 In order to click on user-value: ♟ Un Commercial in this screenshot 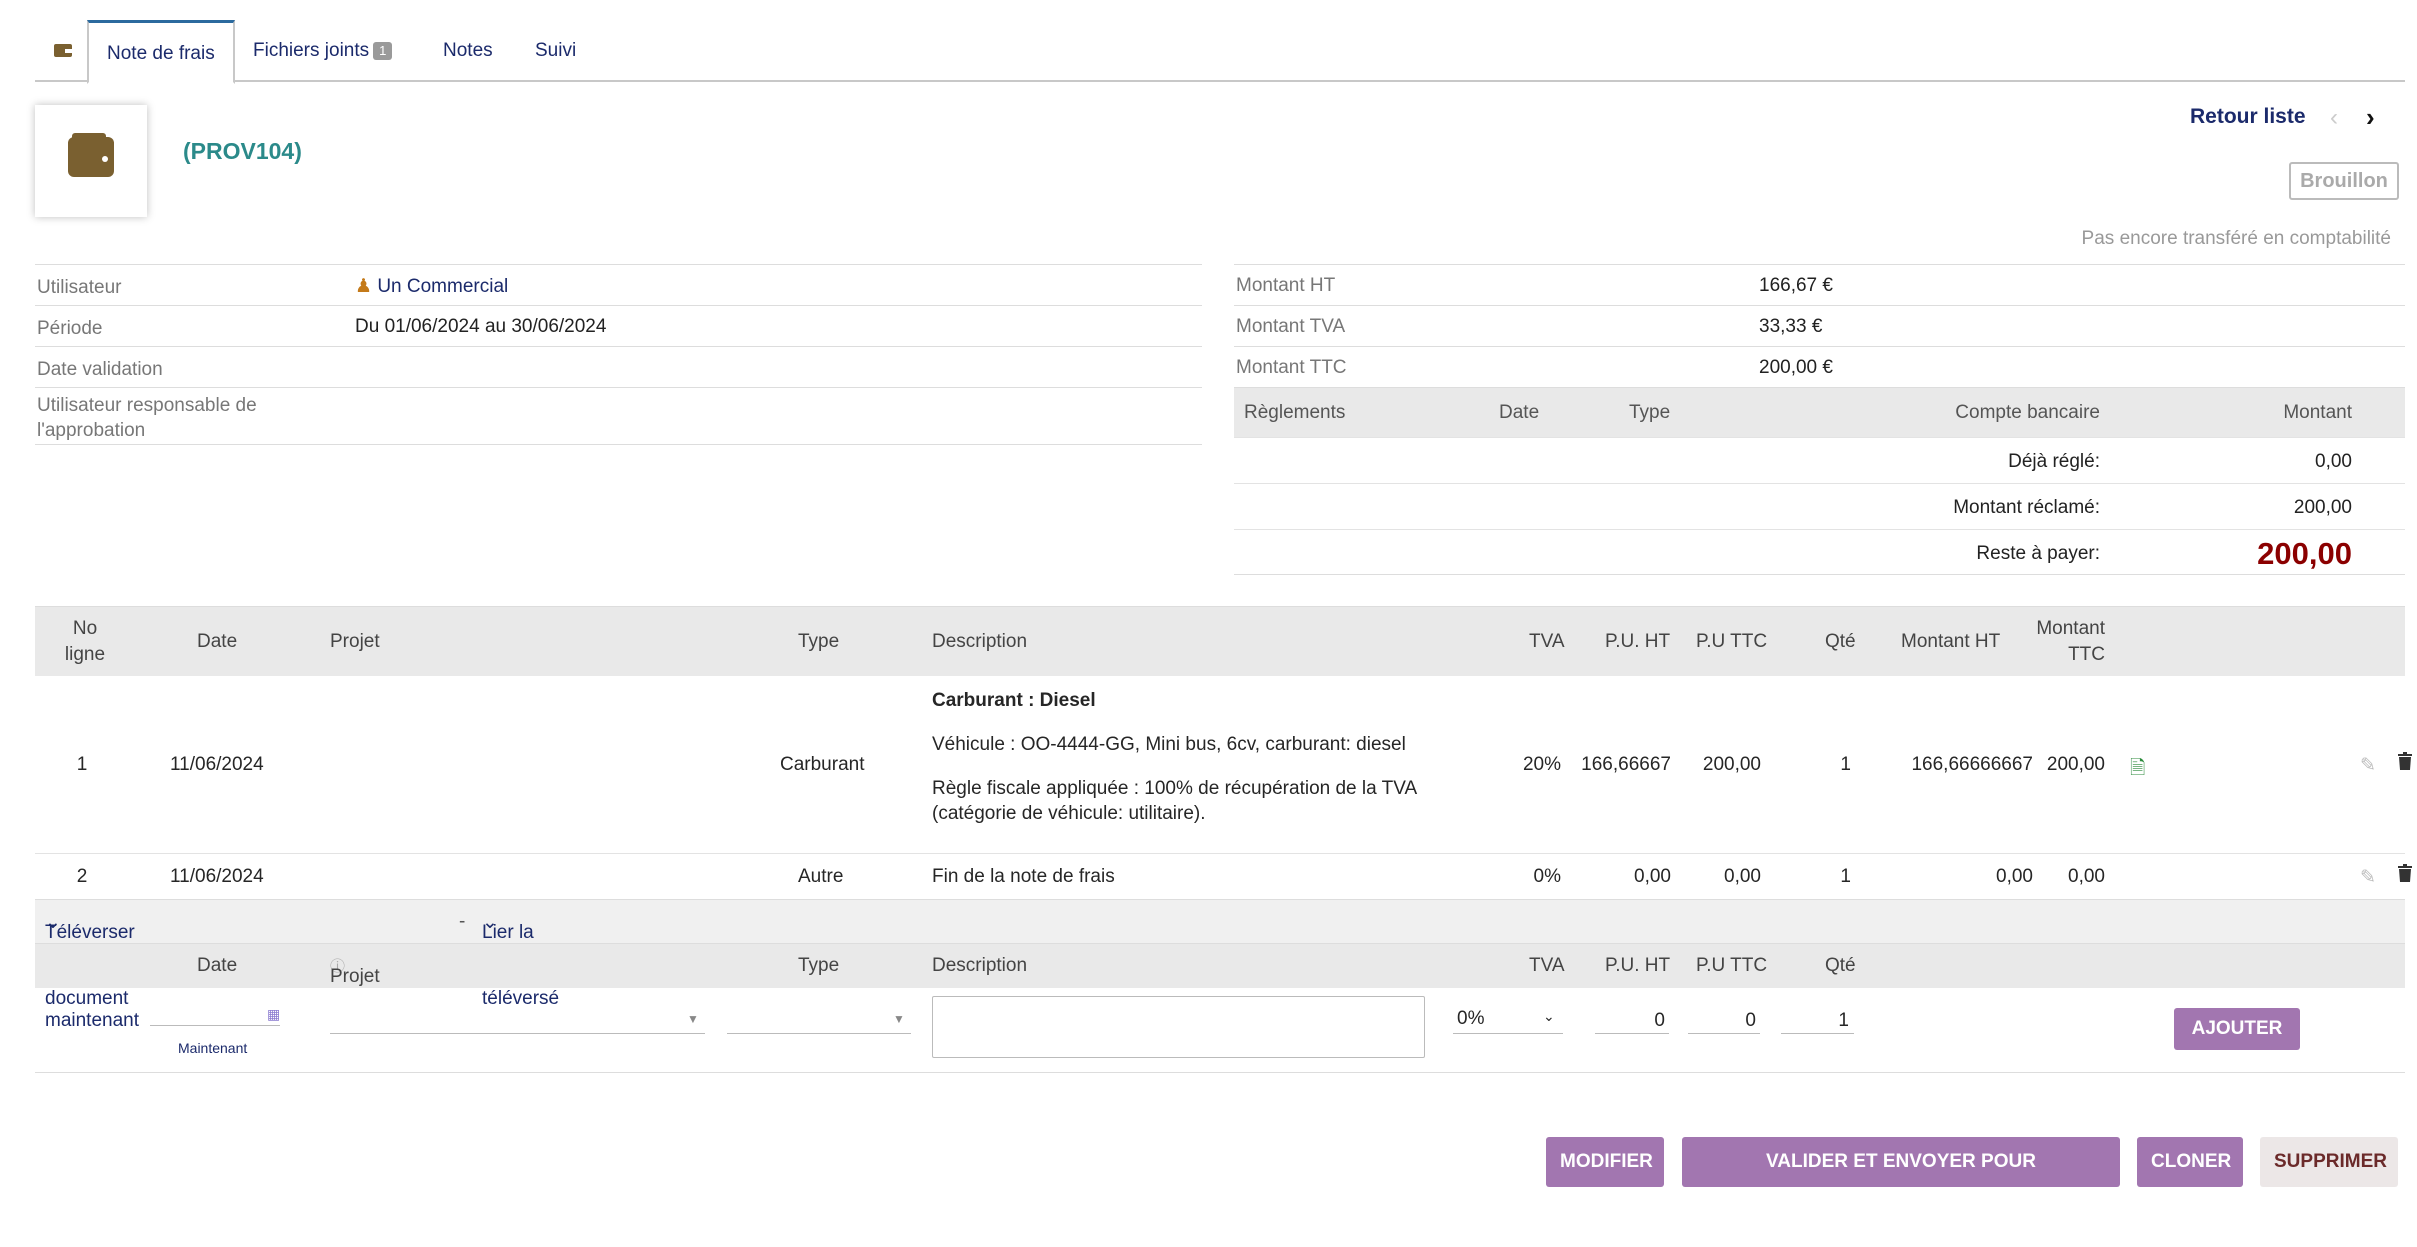, I will do `click(431, 286)`.